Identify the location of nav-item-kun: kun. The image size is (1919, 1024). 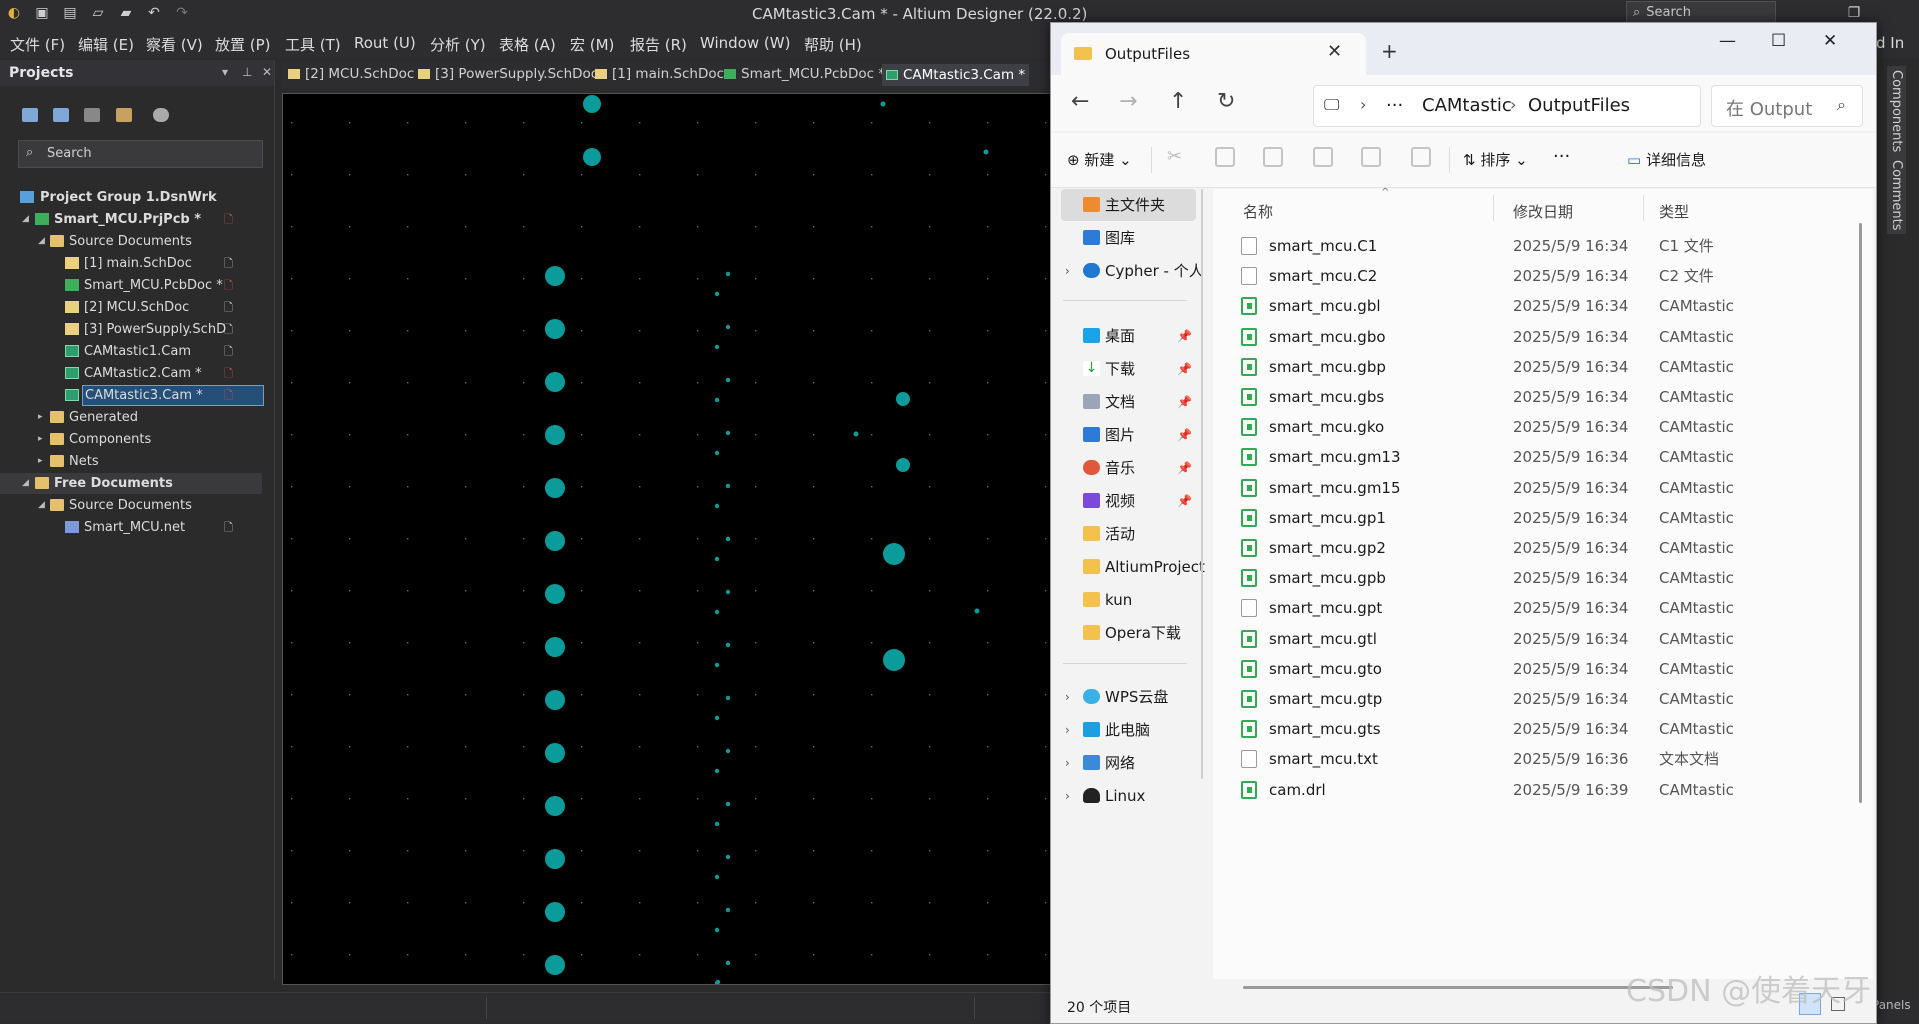
(1128, 600).